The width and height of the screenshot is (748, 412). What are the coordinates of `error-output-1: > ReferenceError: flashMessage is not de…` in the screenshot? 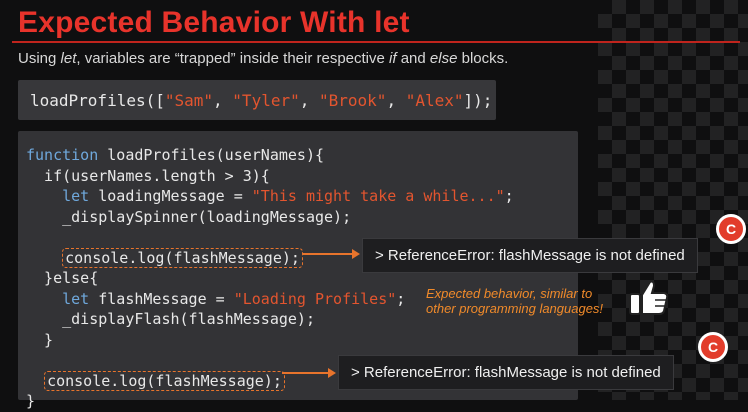 It's located at (530, 255).